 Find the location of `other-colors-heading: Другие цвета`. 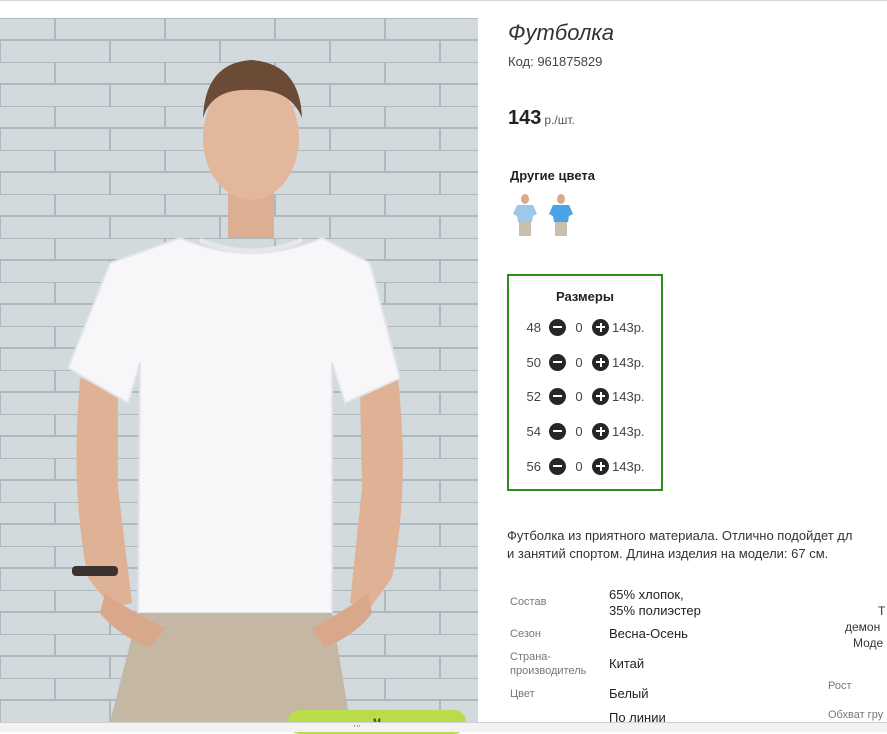

other-colors-heading: Другие цвета is located at coordinates (552, 175).